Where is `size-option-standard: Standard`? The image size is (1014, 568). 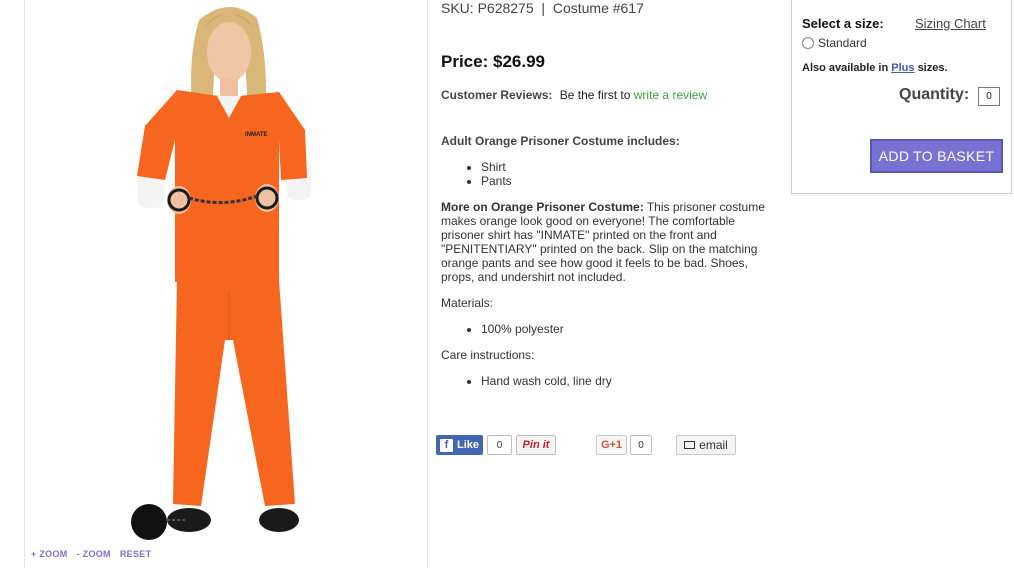
size-option-standard: Standard is located at coordinates (834, 43).